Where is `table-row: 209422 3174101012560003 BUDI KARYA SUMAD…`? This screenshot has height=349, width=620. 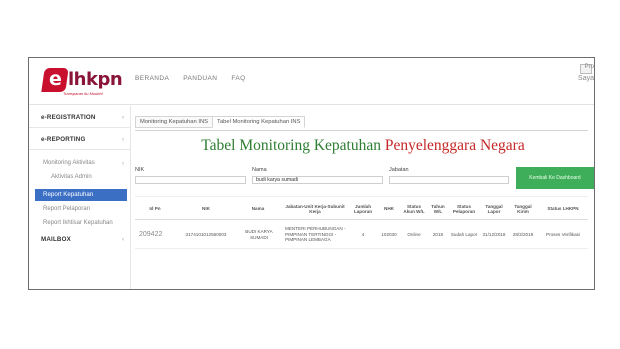 table-row: 209422 3174101012560003 BUDI KARYA SUMAD… is located at coordinates (361, 234).